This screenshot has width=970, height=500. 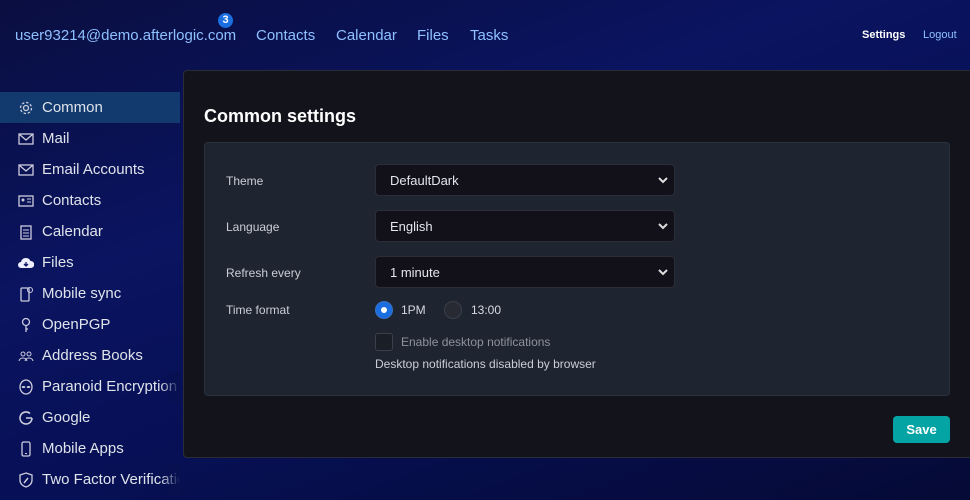 I want to click on notifications-label: Enable desktop notifications, so click(x=475, y=342).